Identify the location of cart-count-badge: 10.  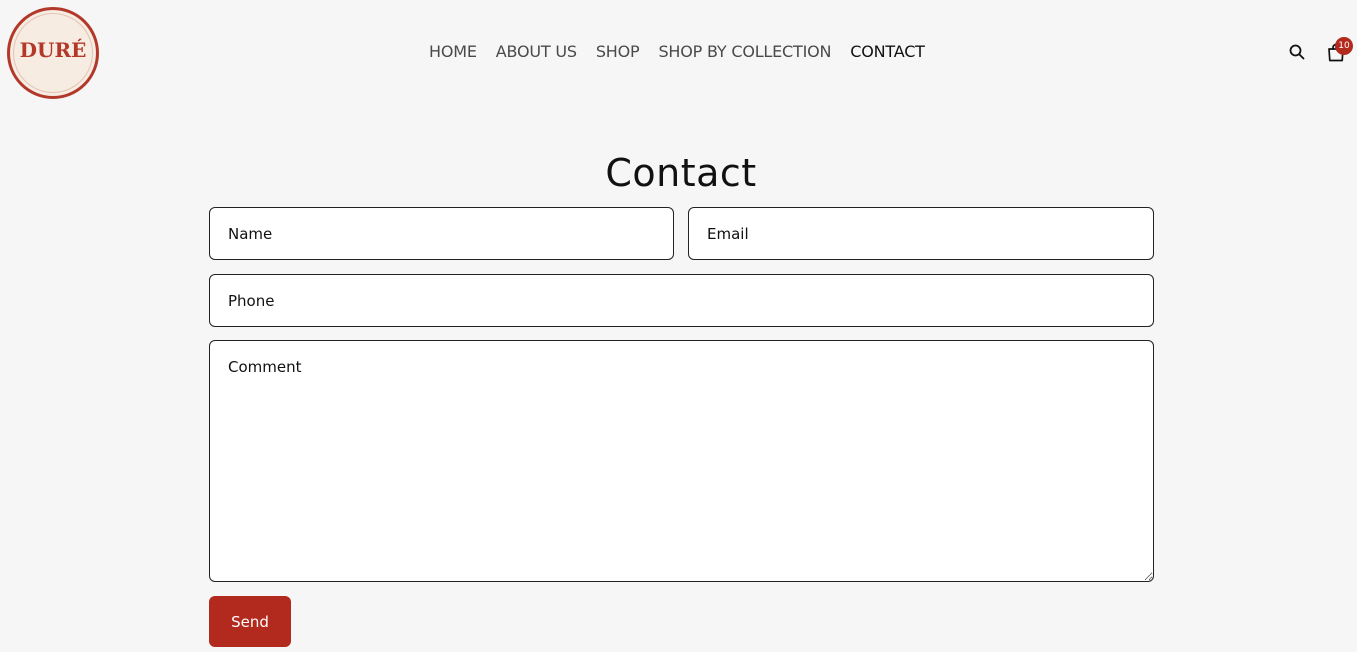
(1344, 46).